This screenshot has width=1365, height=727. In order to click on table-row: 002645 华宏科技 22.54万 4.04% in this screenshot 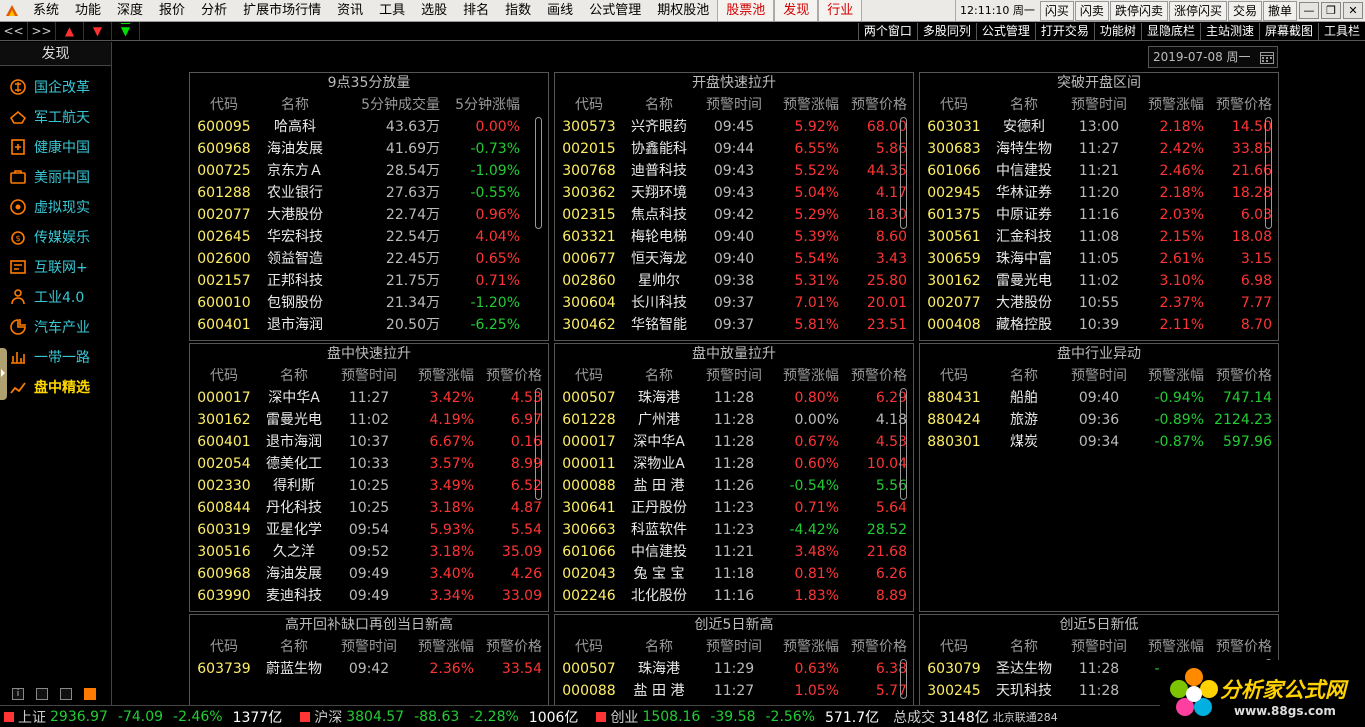, I will do `click(369, 237)`.